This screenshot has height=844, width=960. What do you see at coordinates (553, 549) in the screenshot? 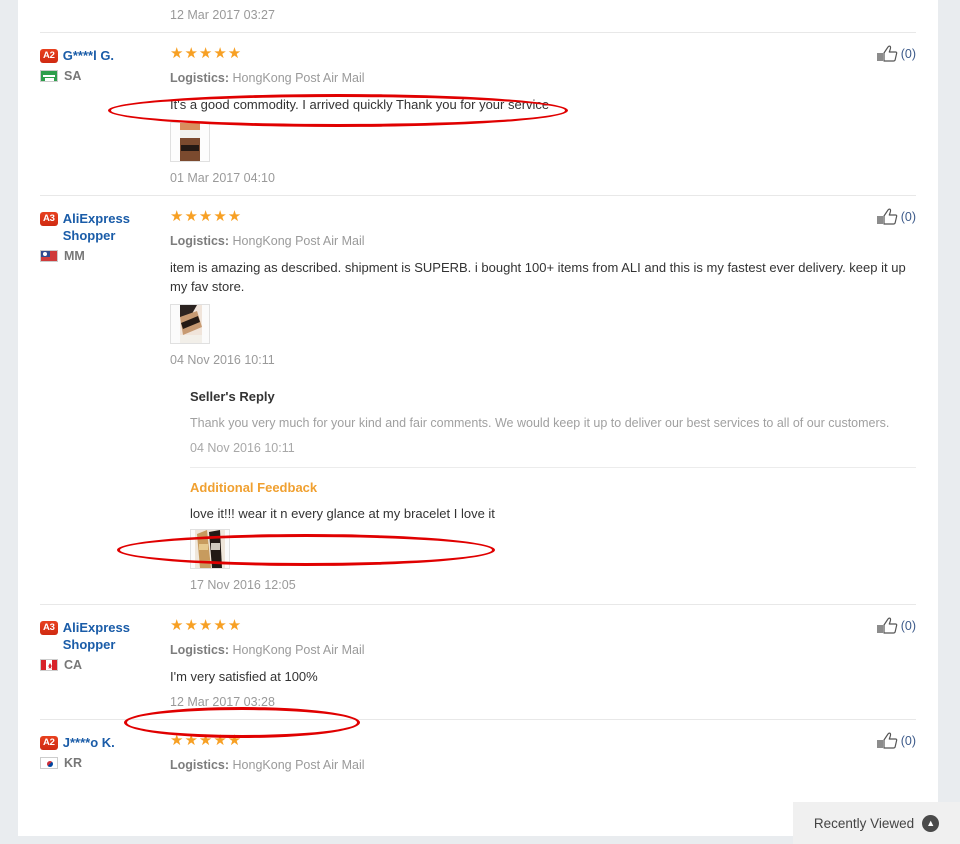
I see `additional-feedback-photos` at bounding box center [553, 549].